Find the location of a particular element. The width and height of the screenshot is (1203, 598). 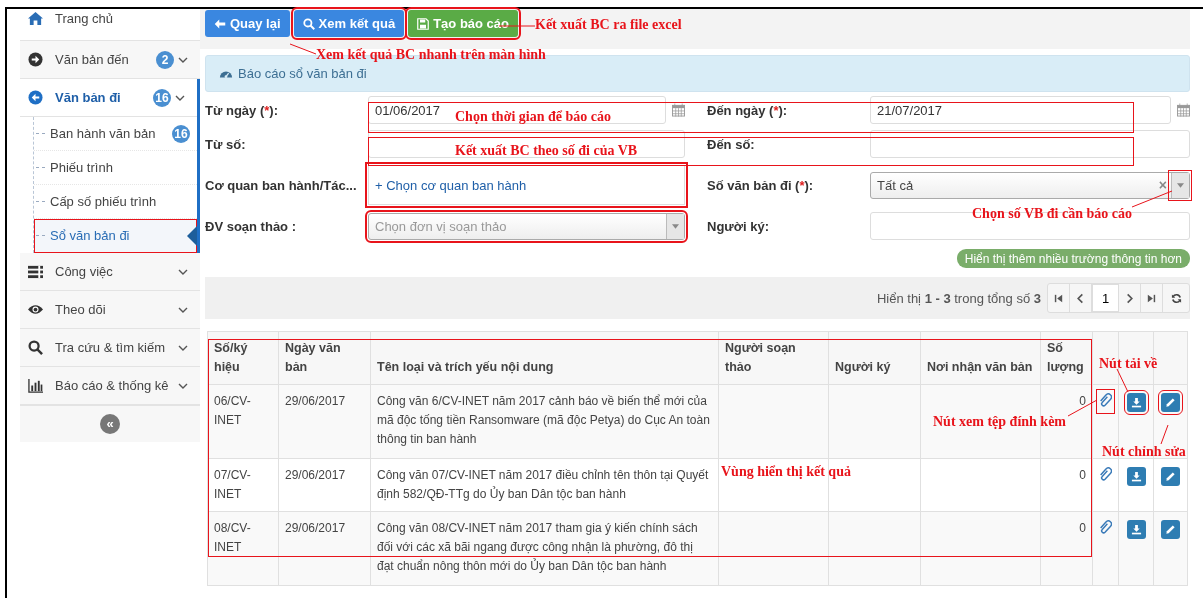

column-header: Nơi nhận văn bản is located at coordinates (980, 358).